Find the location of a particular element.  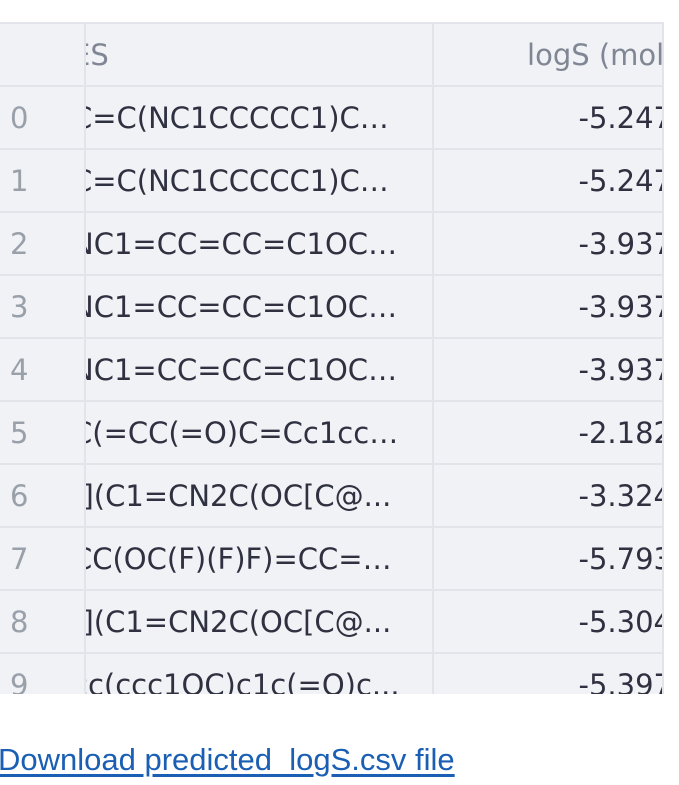

table-row: 9 cc(ccc1OC)c1c(=O)c... -5.397 is located at coordinates (331, 674).